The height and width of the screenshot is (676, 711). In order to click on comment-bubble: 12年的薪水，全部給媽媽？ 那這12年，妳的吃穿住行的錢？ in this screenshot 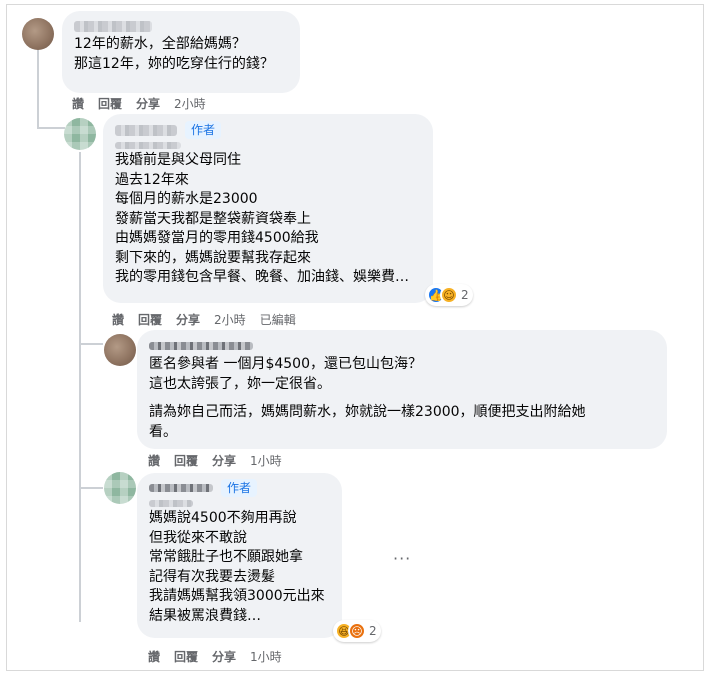, I will do `click(181, 52)`.